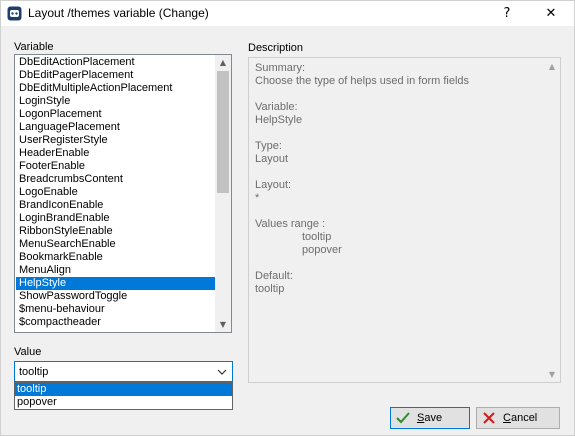 The height and width of the screenshot is (436, 575). I want to click on variable-list-item: $menu-behaviour, so click(115, 309).